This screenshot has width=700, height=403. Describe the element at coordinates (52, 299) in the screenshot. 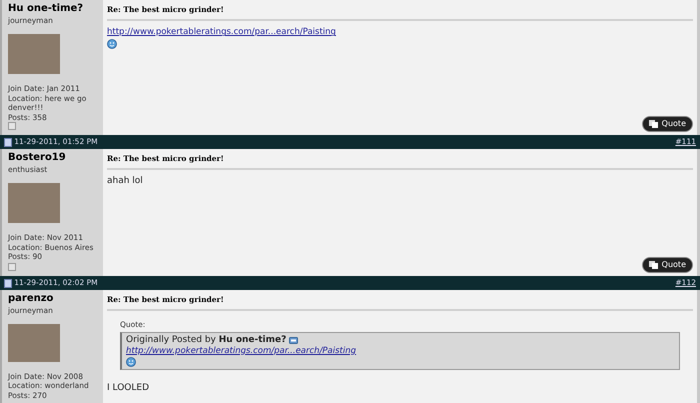

I see `username: parenzo` at that location.